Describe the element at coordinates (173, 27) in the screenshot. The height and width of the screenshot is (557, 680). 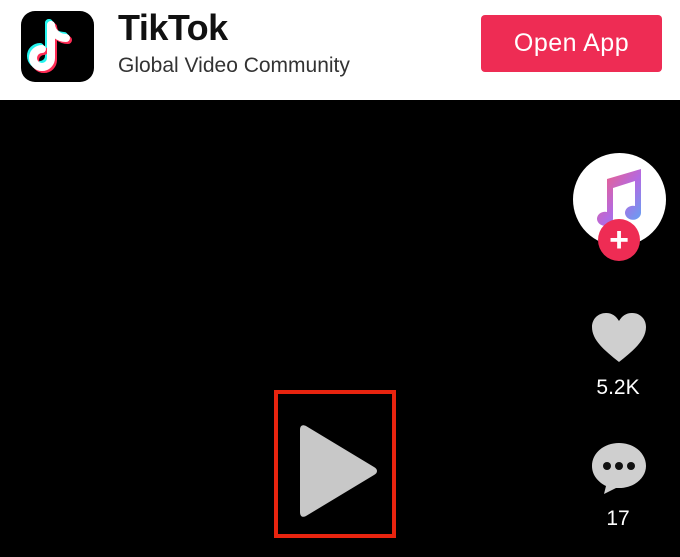
I see `app-title: TikTok` at that location.